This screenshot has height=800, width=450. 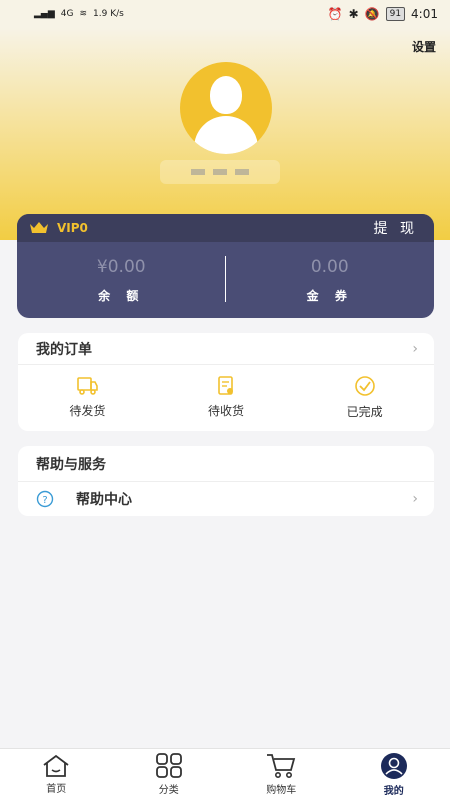 I want to click on avatar, so click(x=226, y=108).